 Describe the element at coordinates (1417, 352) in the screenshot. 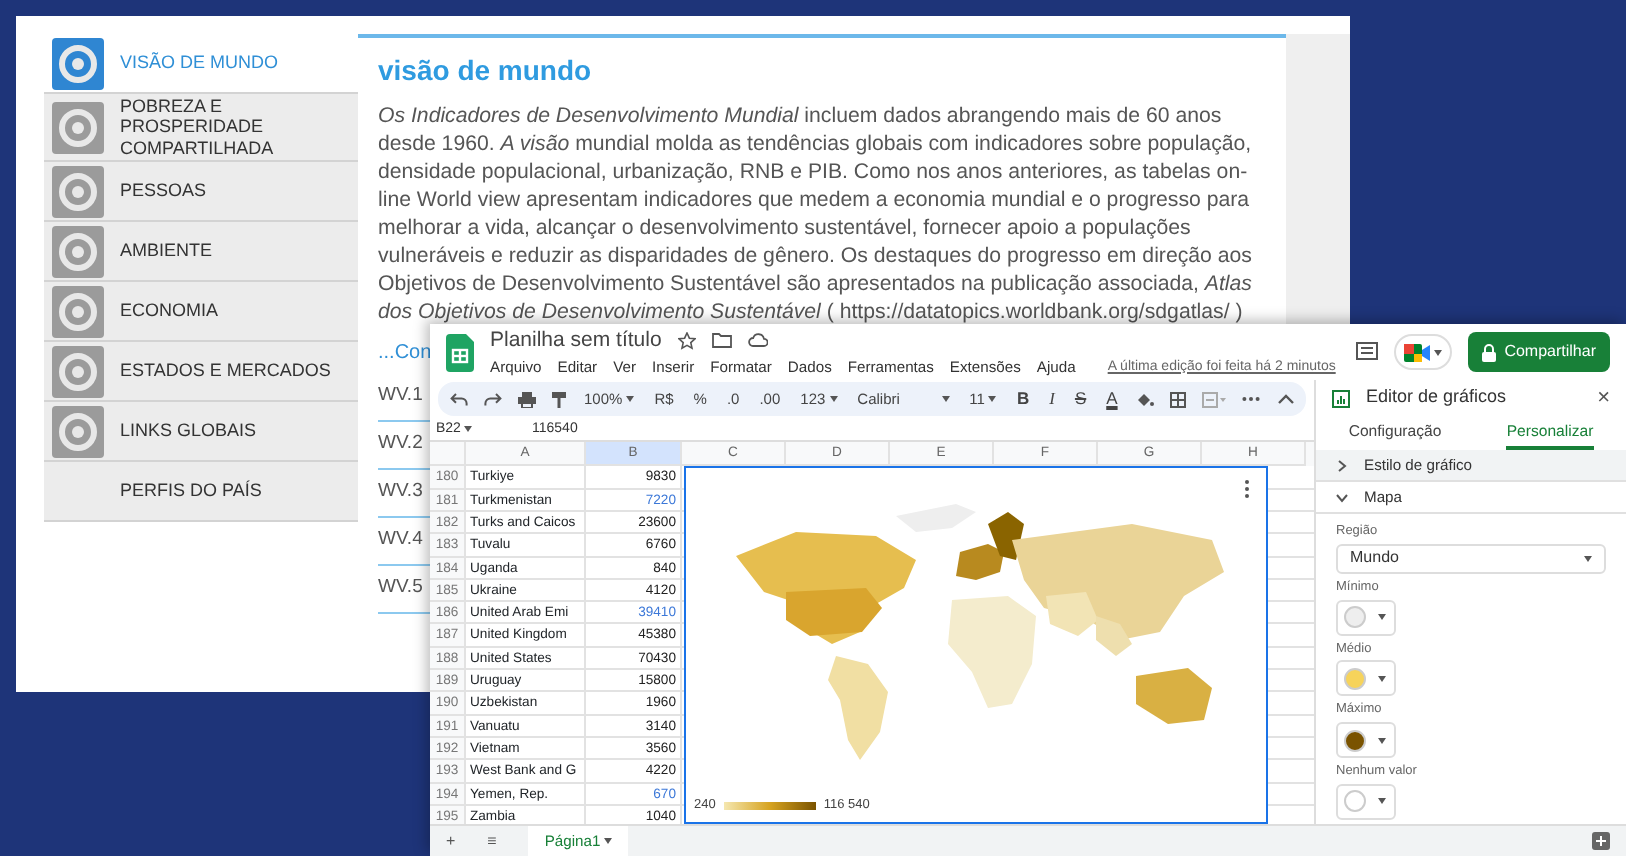

I see `video-camera-icon` at that location.